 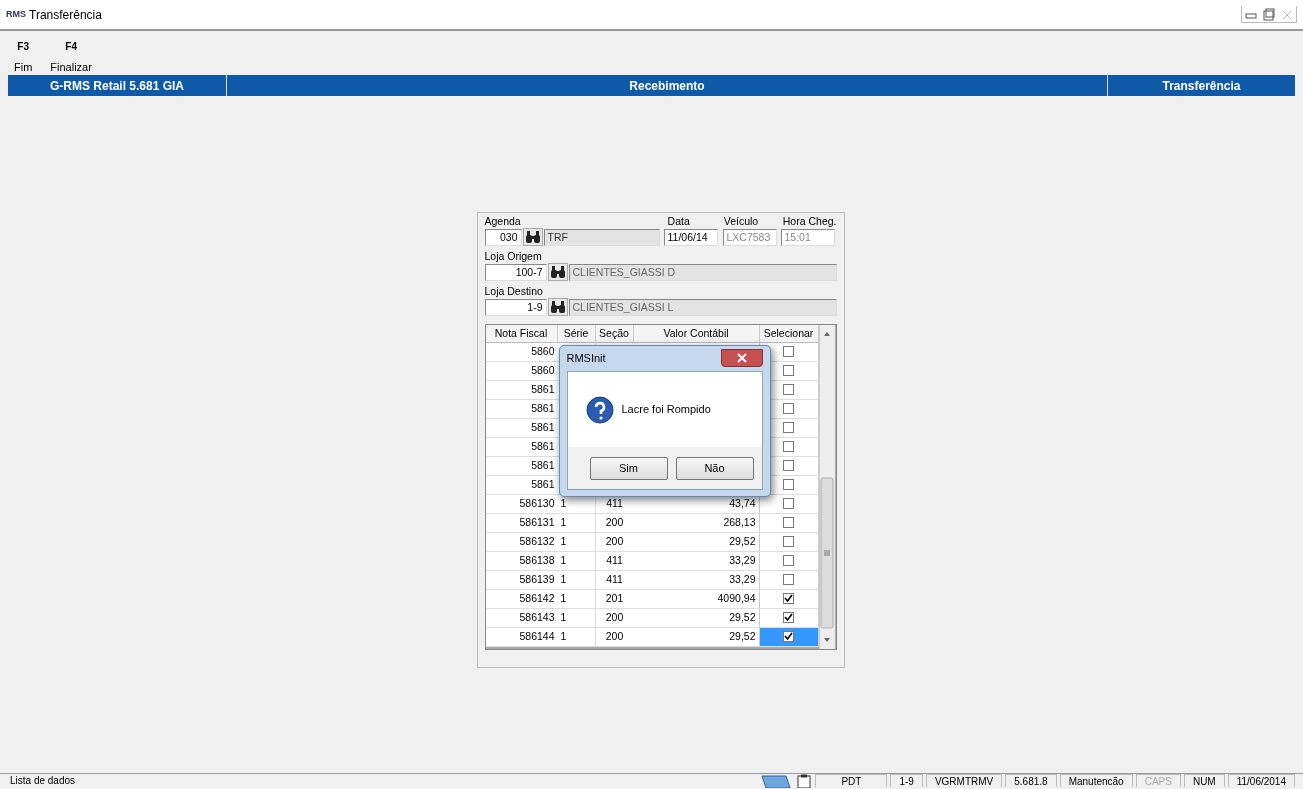 I want to click on app-logo: RMS, so click(x=16, y=14).